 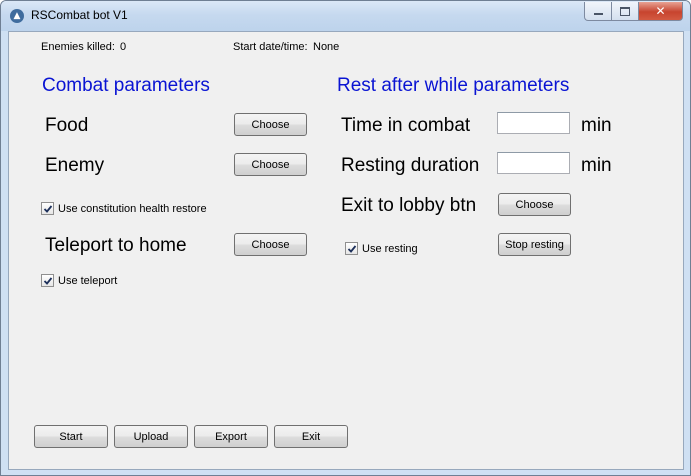 What do you see at coordinates (78, 47) in the screenshot?
I see `enemies-killed-label: Enemies killed:` at bounding box center [78, 47].